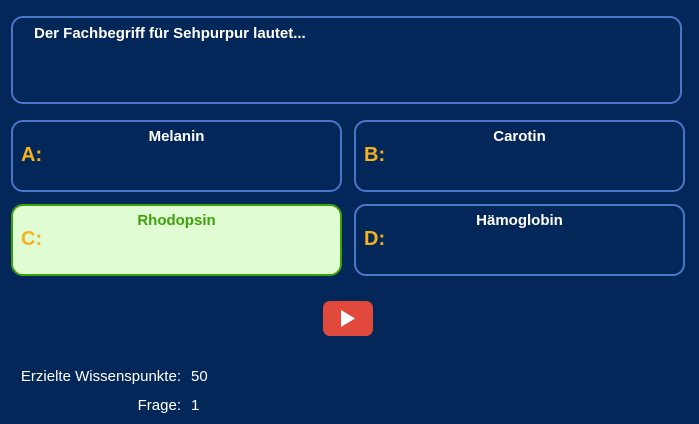  I want to click on points-label: Erzielte Wissenspunkte:, so click(100, 376).